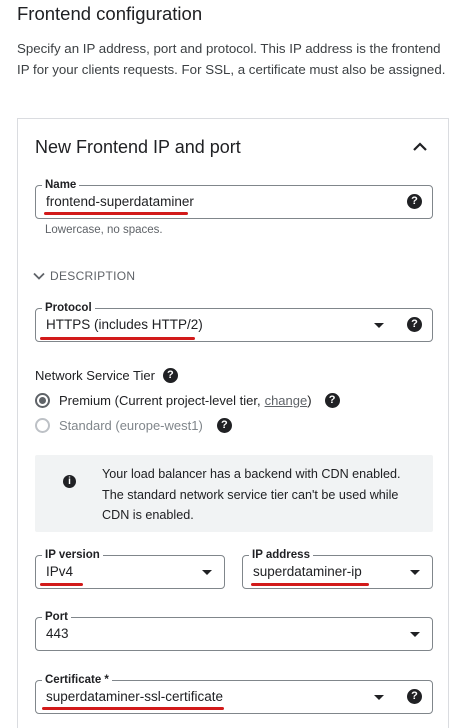 The width and height of the screenshot is (465, 728). Describe the element at coordinates (39, 276) in the screenshot. I see `chevron-down-icon` at that location.